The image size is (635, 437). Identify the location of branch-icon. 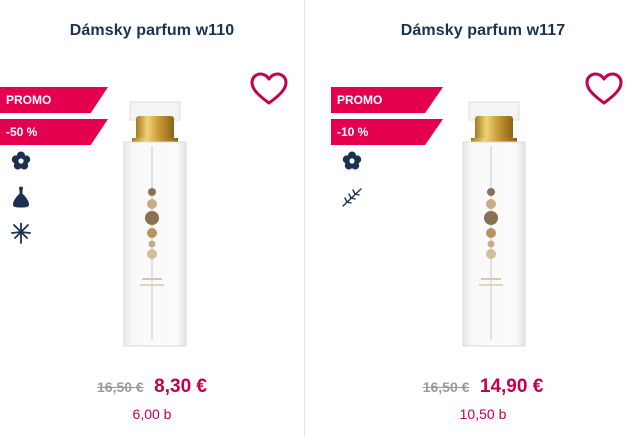
(352, 197).